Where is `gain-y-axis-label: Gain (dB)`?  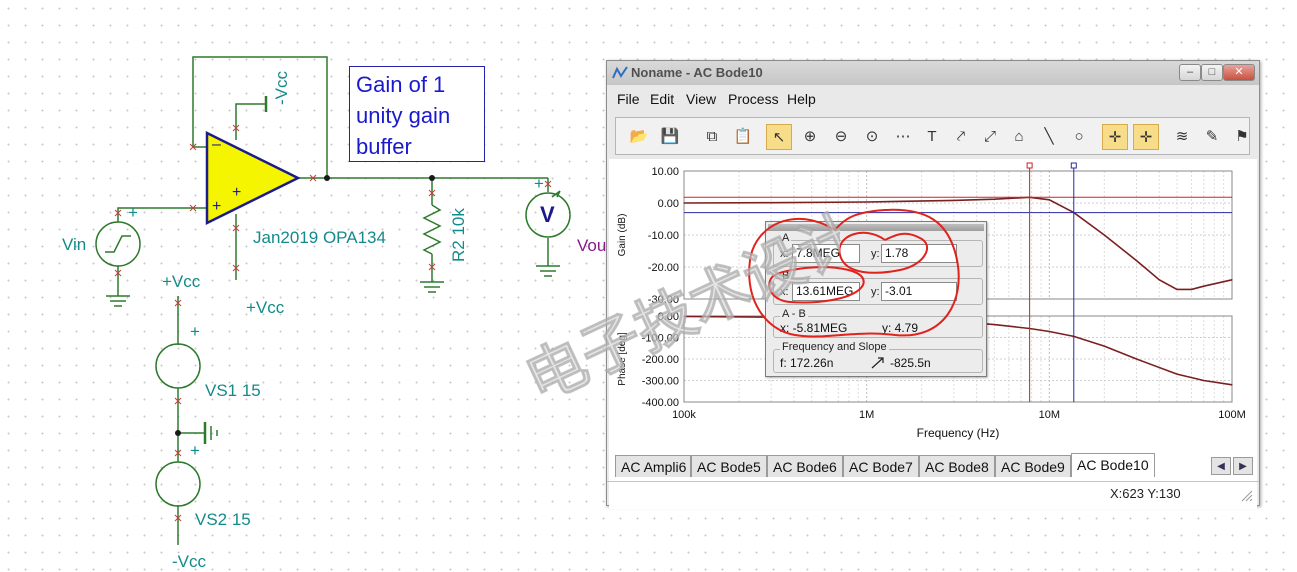
gain-y-axis-label: Gain (dB) is located at coordinates (622, 235).